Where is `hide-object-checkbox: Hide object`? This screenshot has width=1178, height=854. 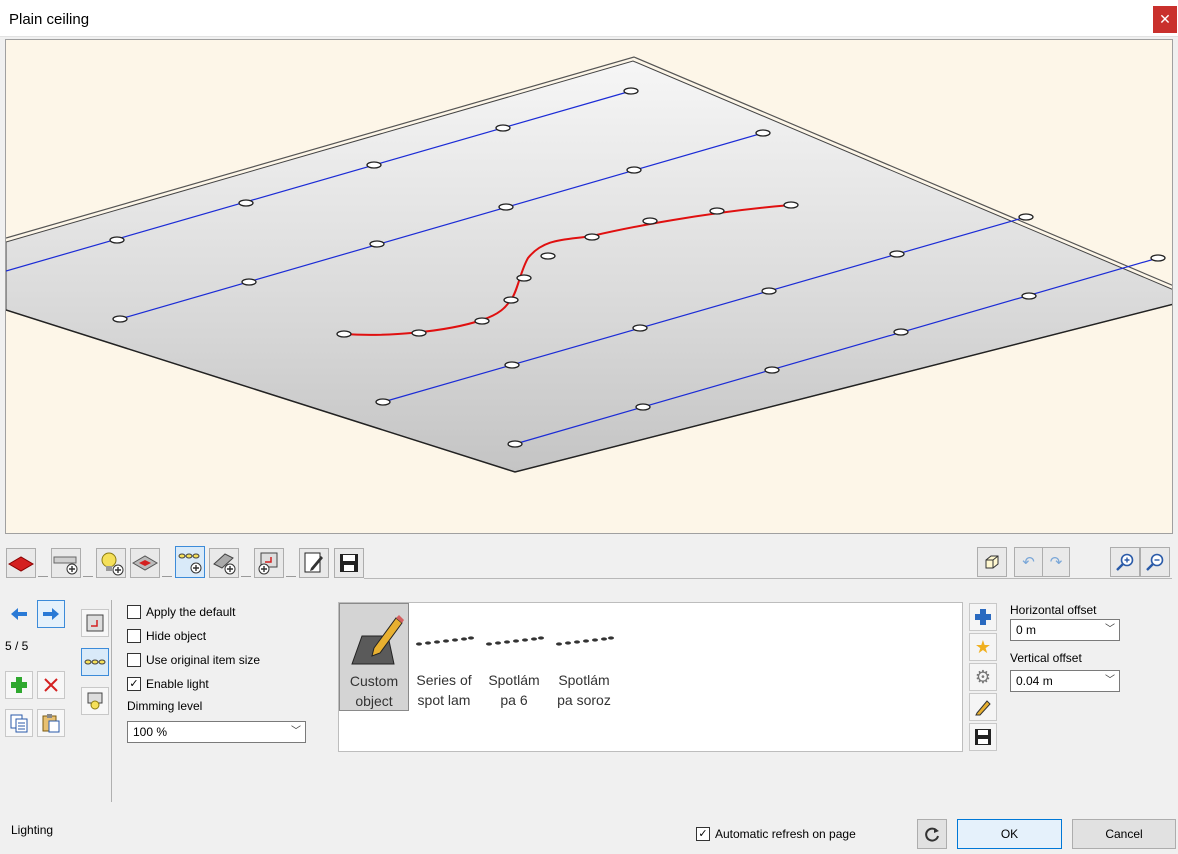 hide-object-checkbox: Hide object is located at coordinates (166, 636).